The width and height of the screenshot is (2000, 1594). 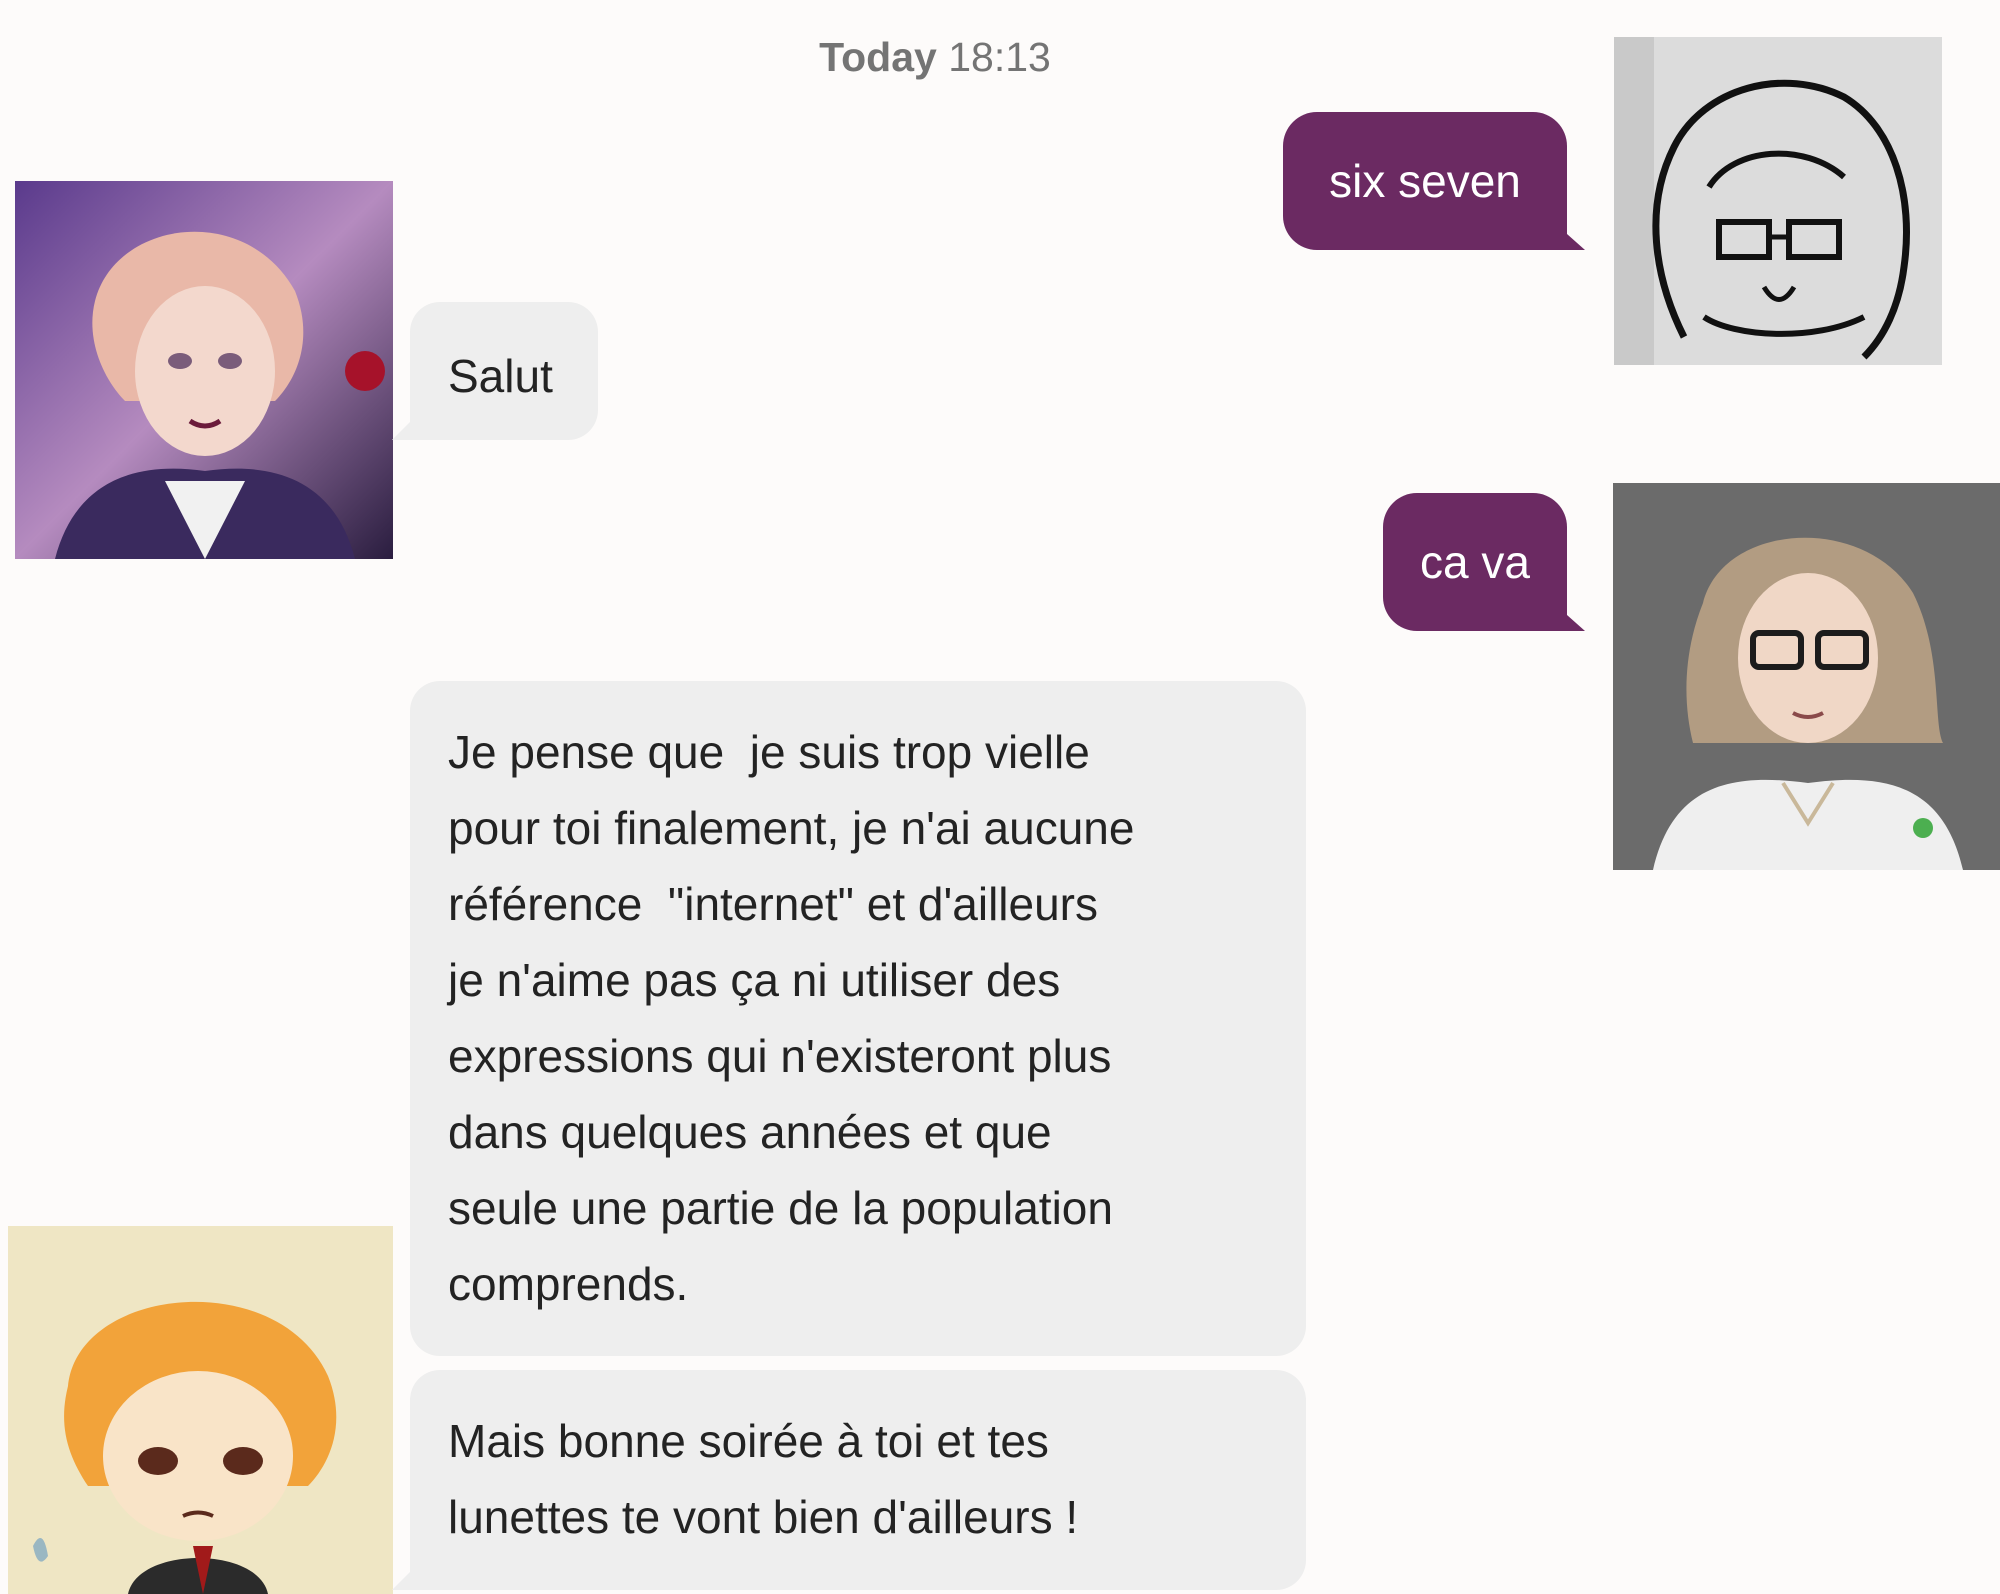 What do you see at coordinates (1778, 201) in the screenshot?
I see `sketch-avatar` at bounding box center [1778, 201].